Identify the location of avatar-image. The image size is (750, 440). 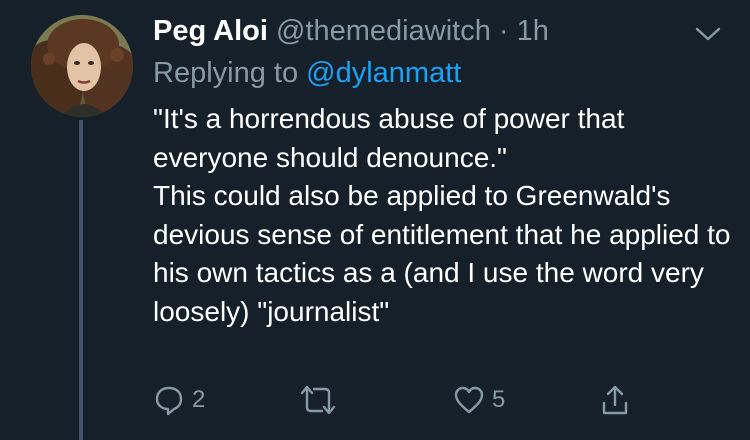
(82, 66).